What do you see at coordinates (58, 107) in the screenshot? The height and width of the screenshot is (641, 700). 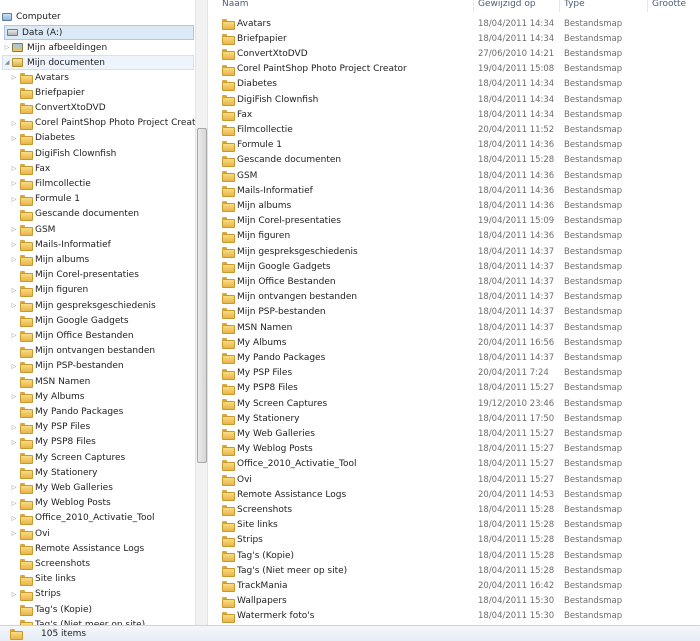 I see `nav-folder-item: ConvertXtoDVD` at bounding box center [58, 107].